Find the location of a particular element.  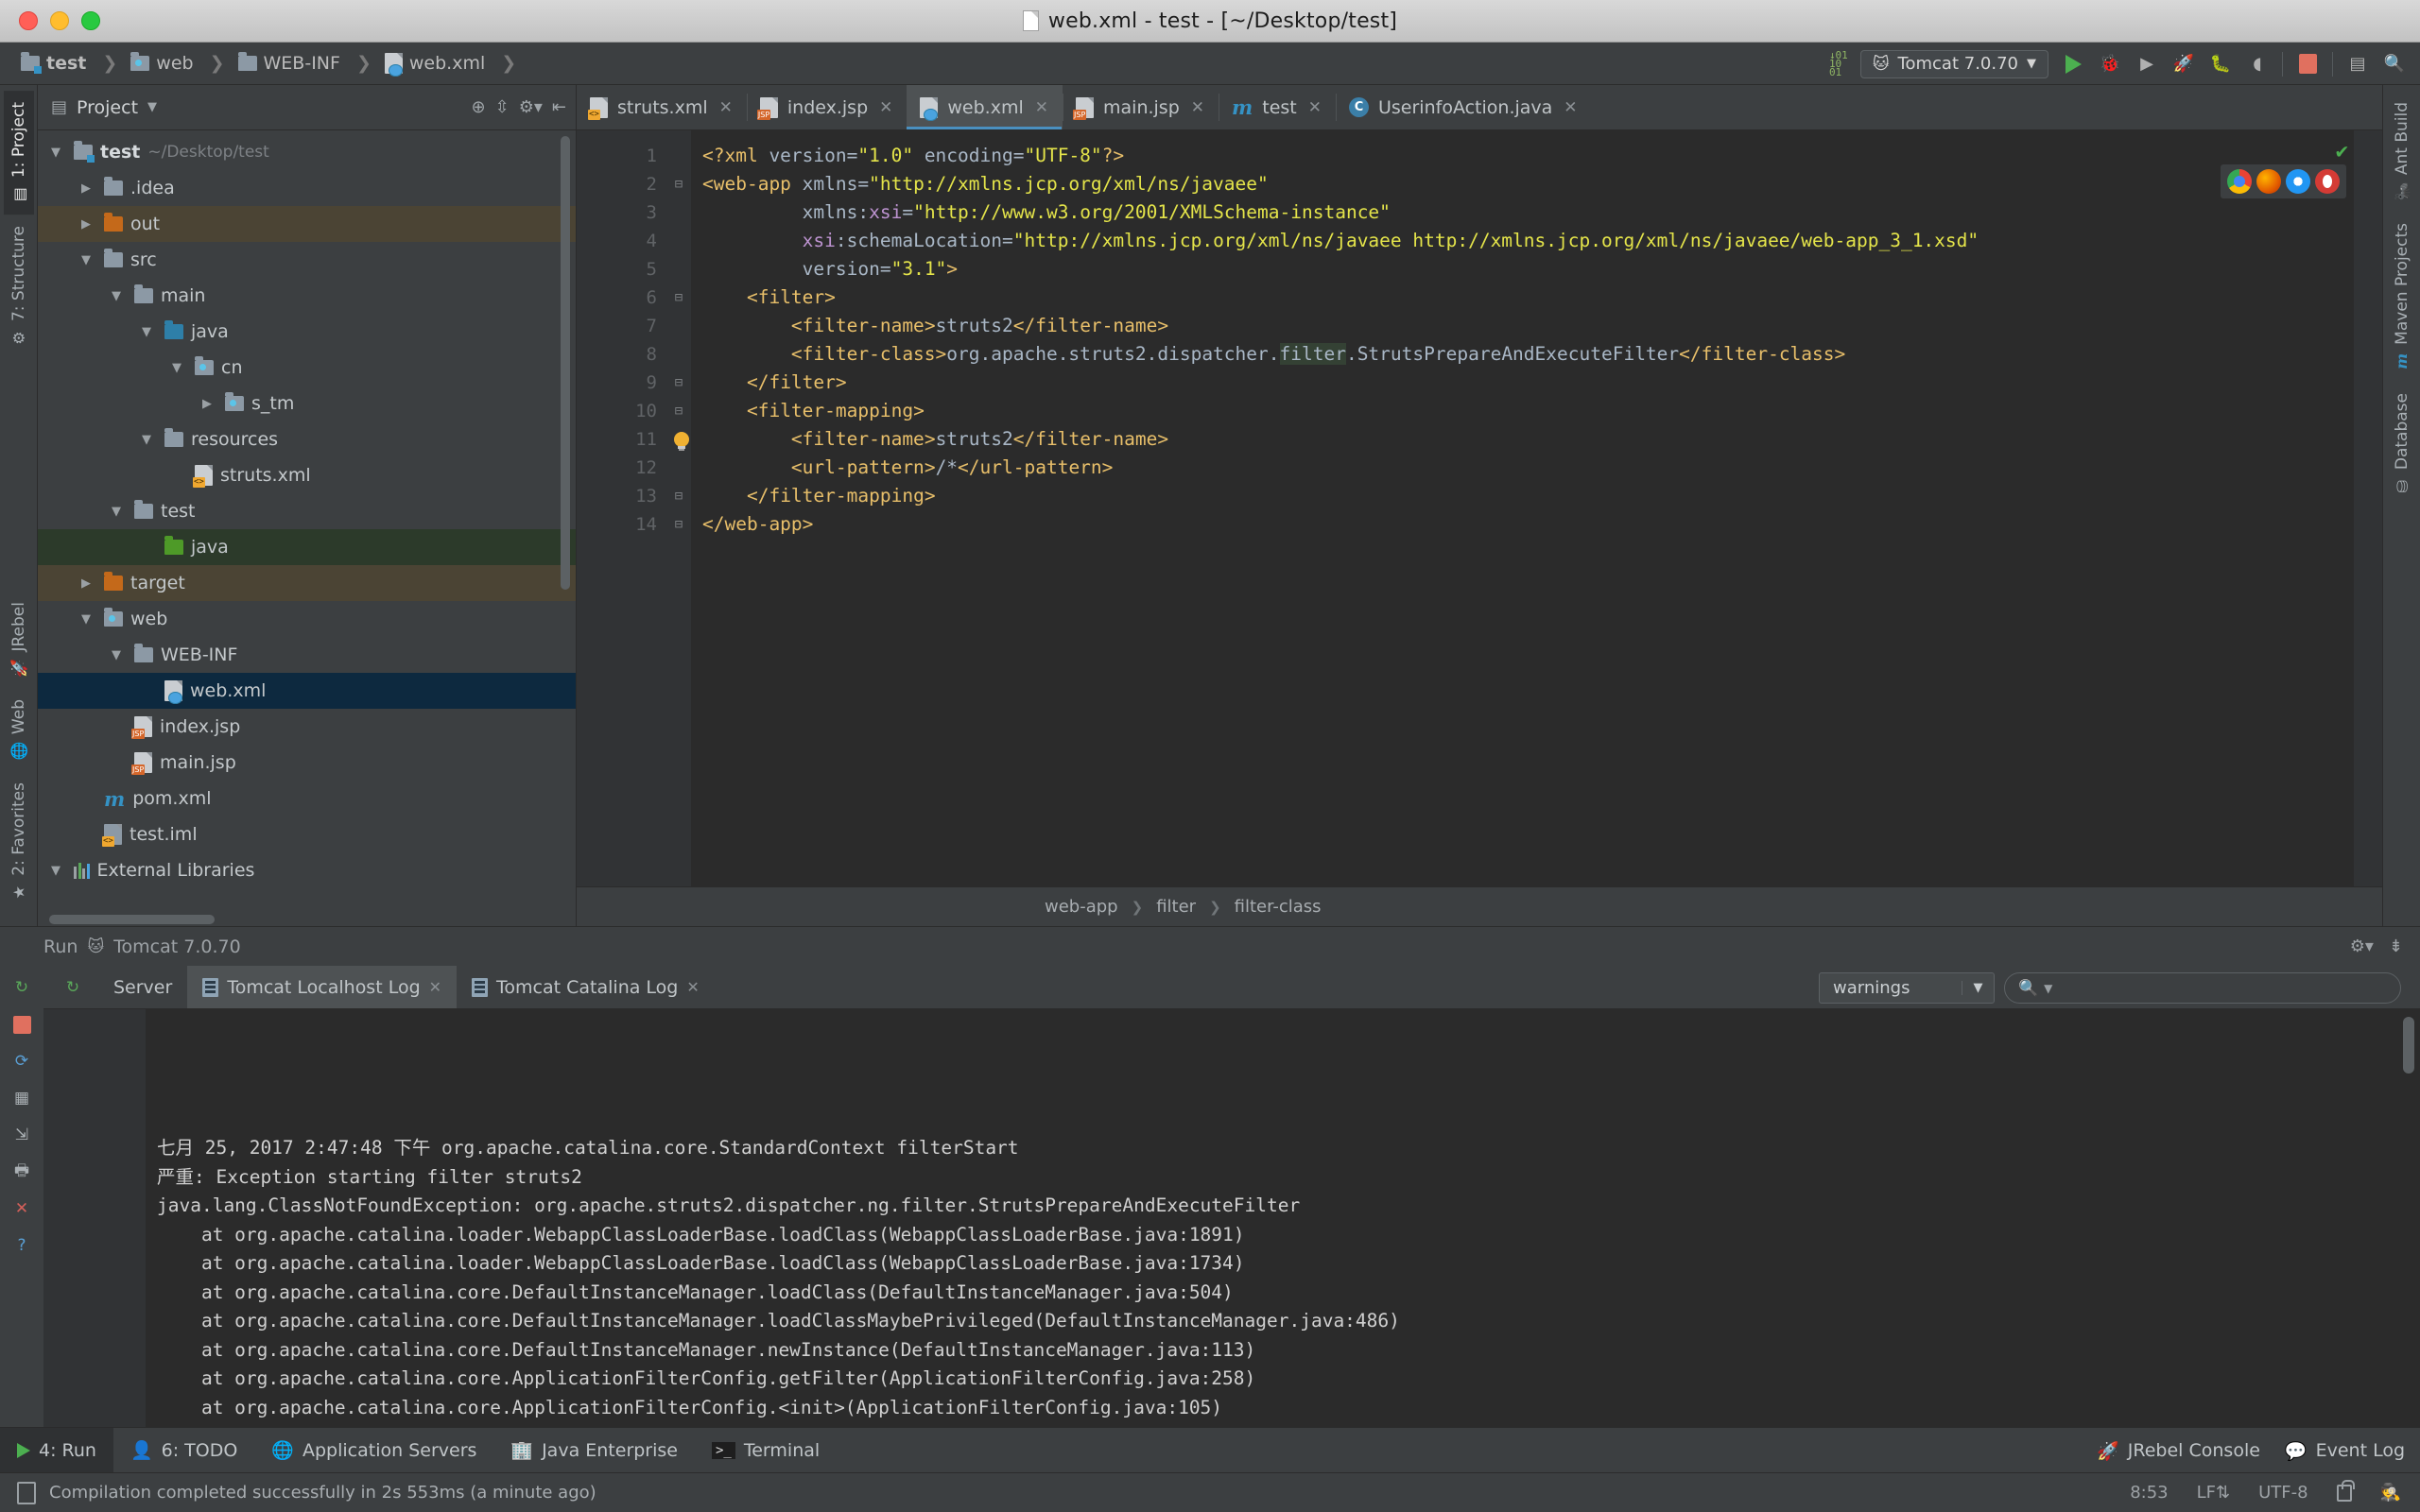

log-search-input: 🔍 ▼ is located at coordinates (2202, 988).